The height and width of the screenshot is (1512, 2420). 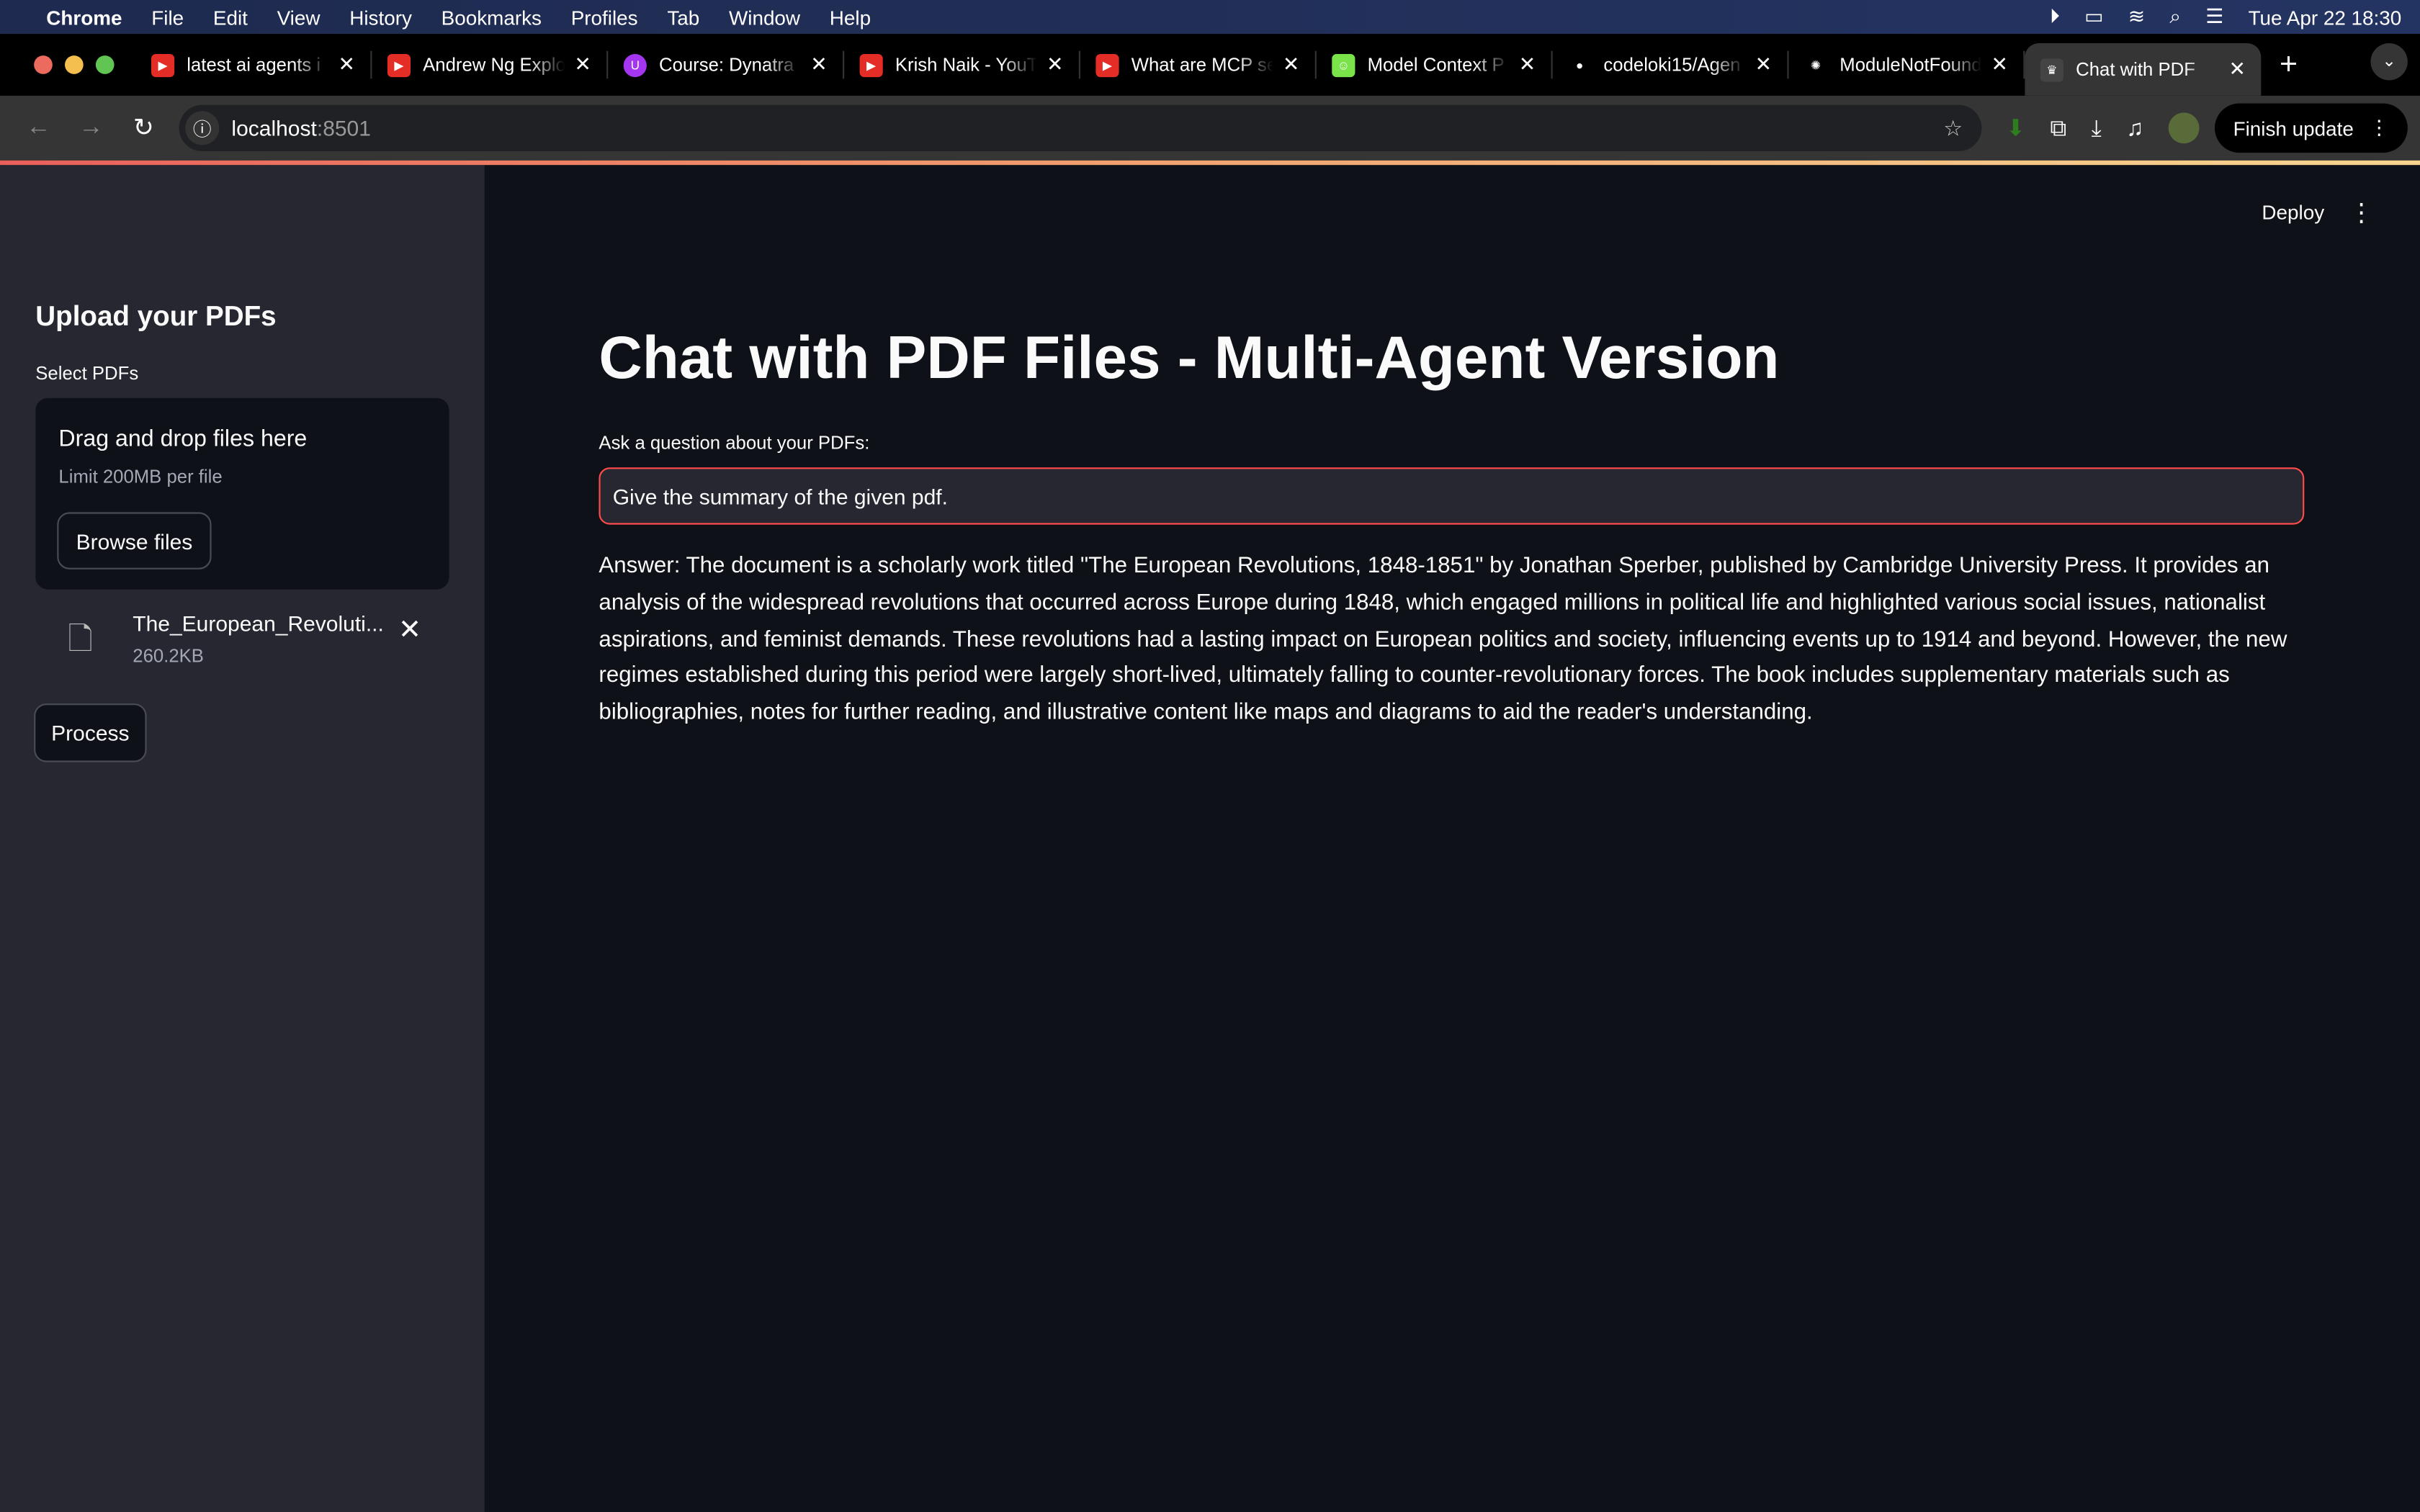 What do you see at coordinates (2055, 16) in the screenshot?
I see `play-icon: ⏵` at bounding box center [2055, 16].